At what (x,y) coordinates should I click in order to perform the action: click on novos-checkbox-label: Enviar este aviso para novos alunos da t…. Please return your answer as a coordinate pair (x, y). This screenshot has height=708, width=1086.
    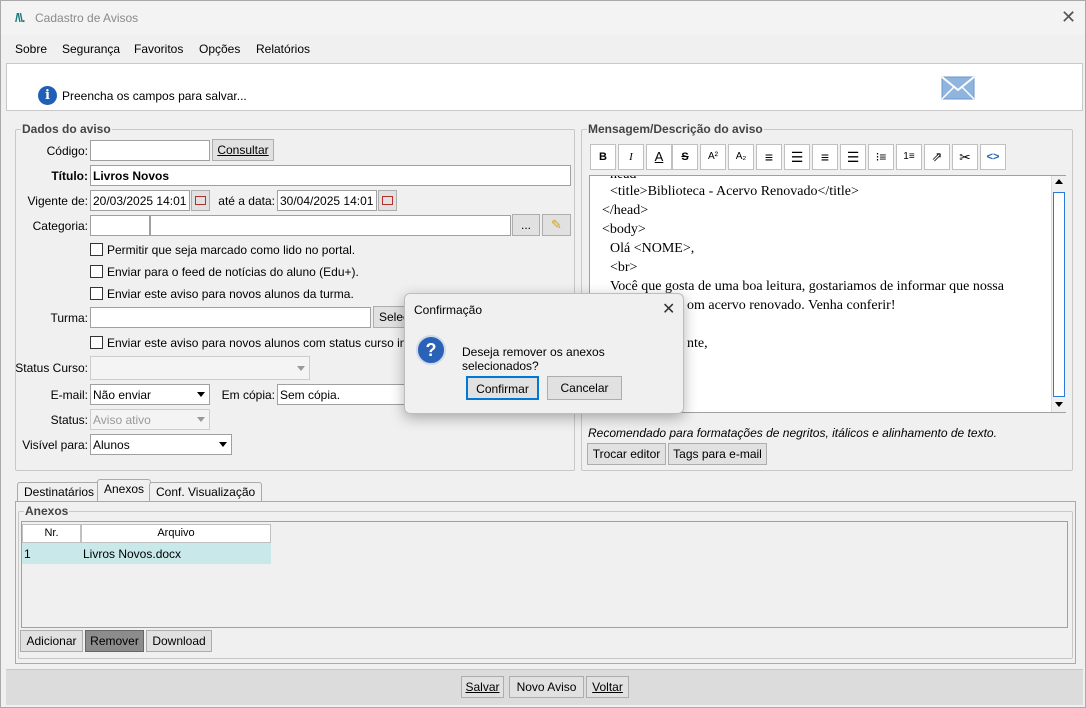
    Looking at the image, I should click on (230, 294).